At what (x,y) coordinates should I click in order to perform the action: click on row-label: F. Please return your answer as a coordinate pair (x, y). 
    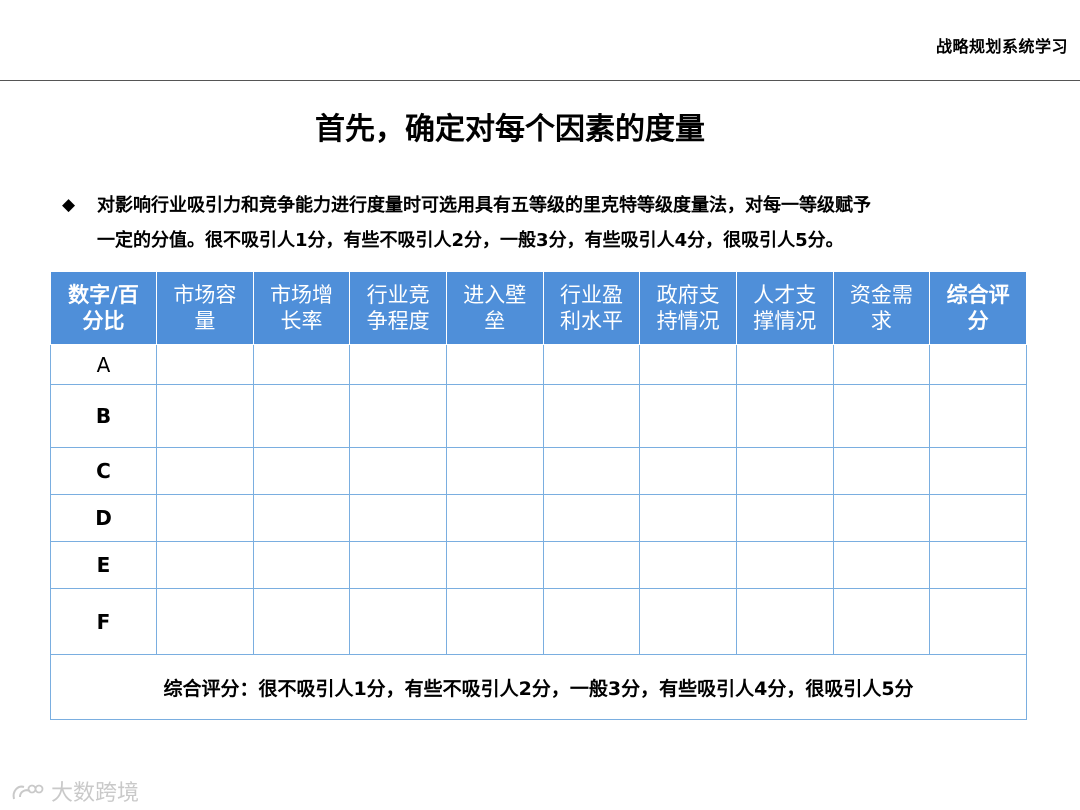
    Looking at the image, I should click on (103, 621).